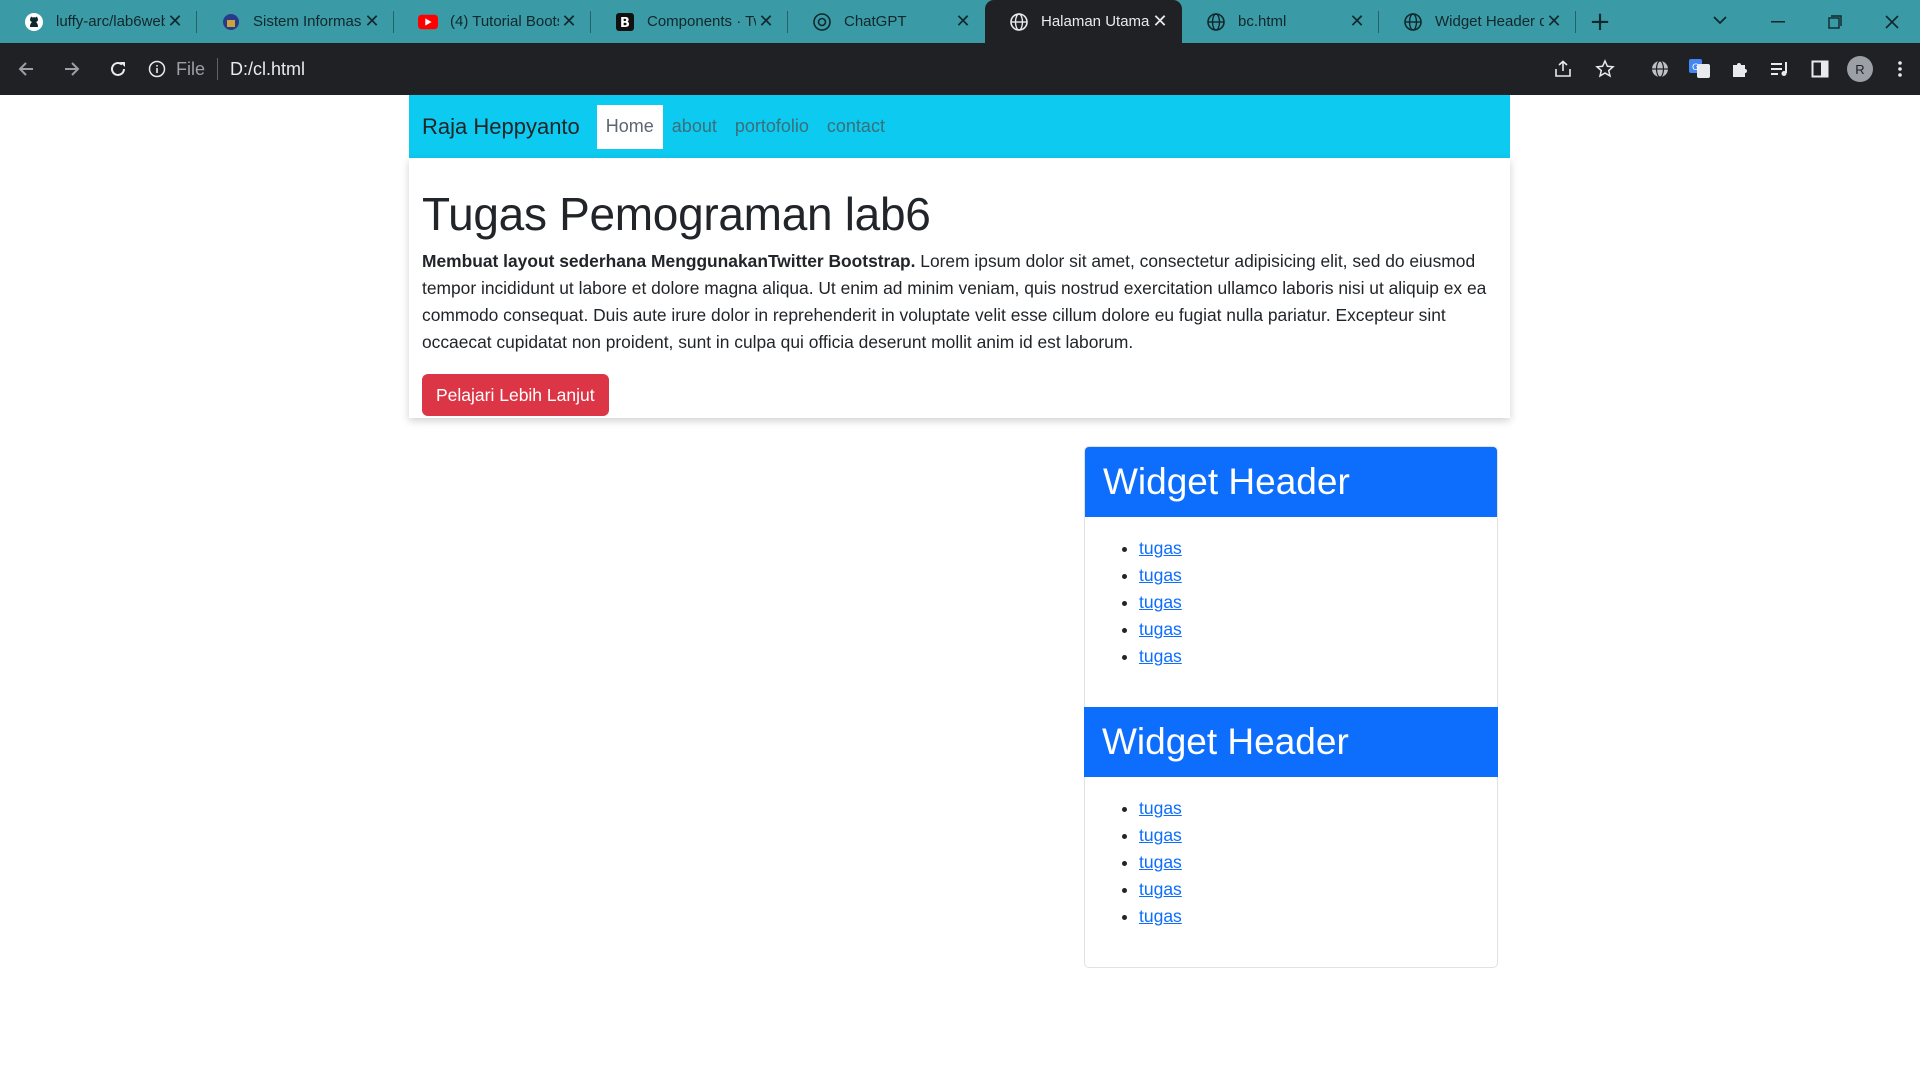 Image resolution: width=1920 pixels, height=1080 pixels. What do you see at coordinates (875, 21) in the screenshot?
I see `tab-title: ChatGPT` at bounding box center [875, 21].